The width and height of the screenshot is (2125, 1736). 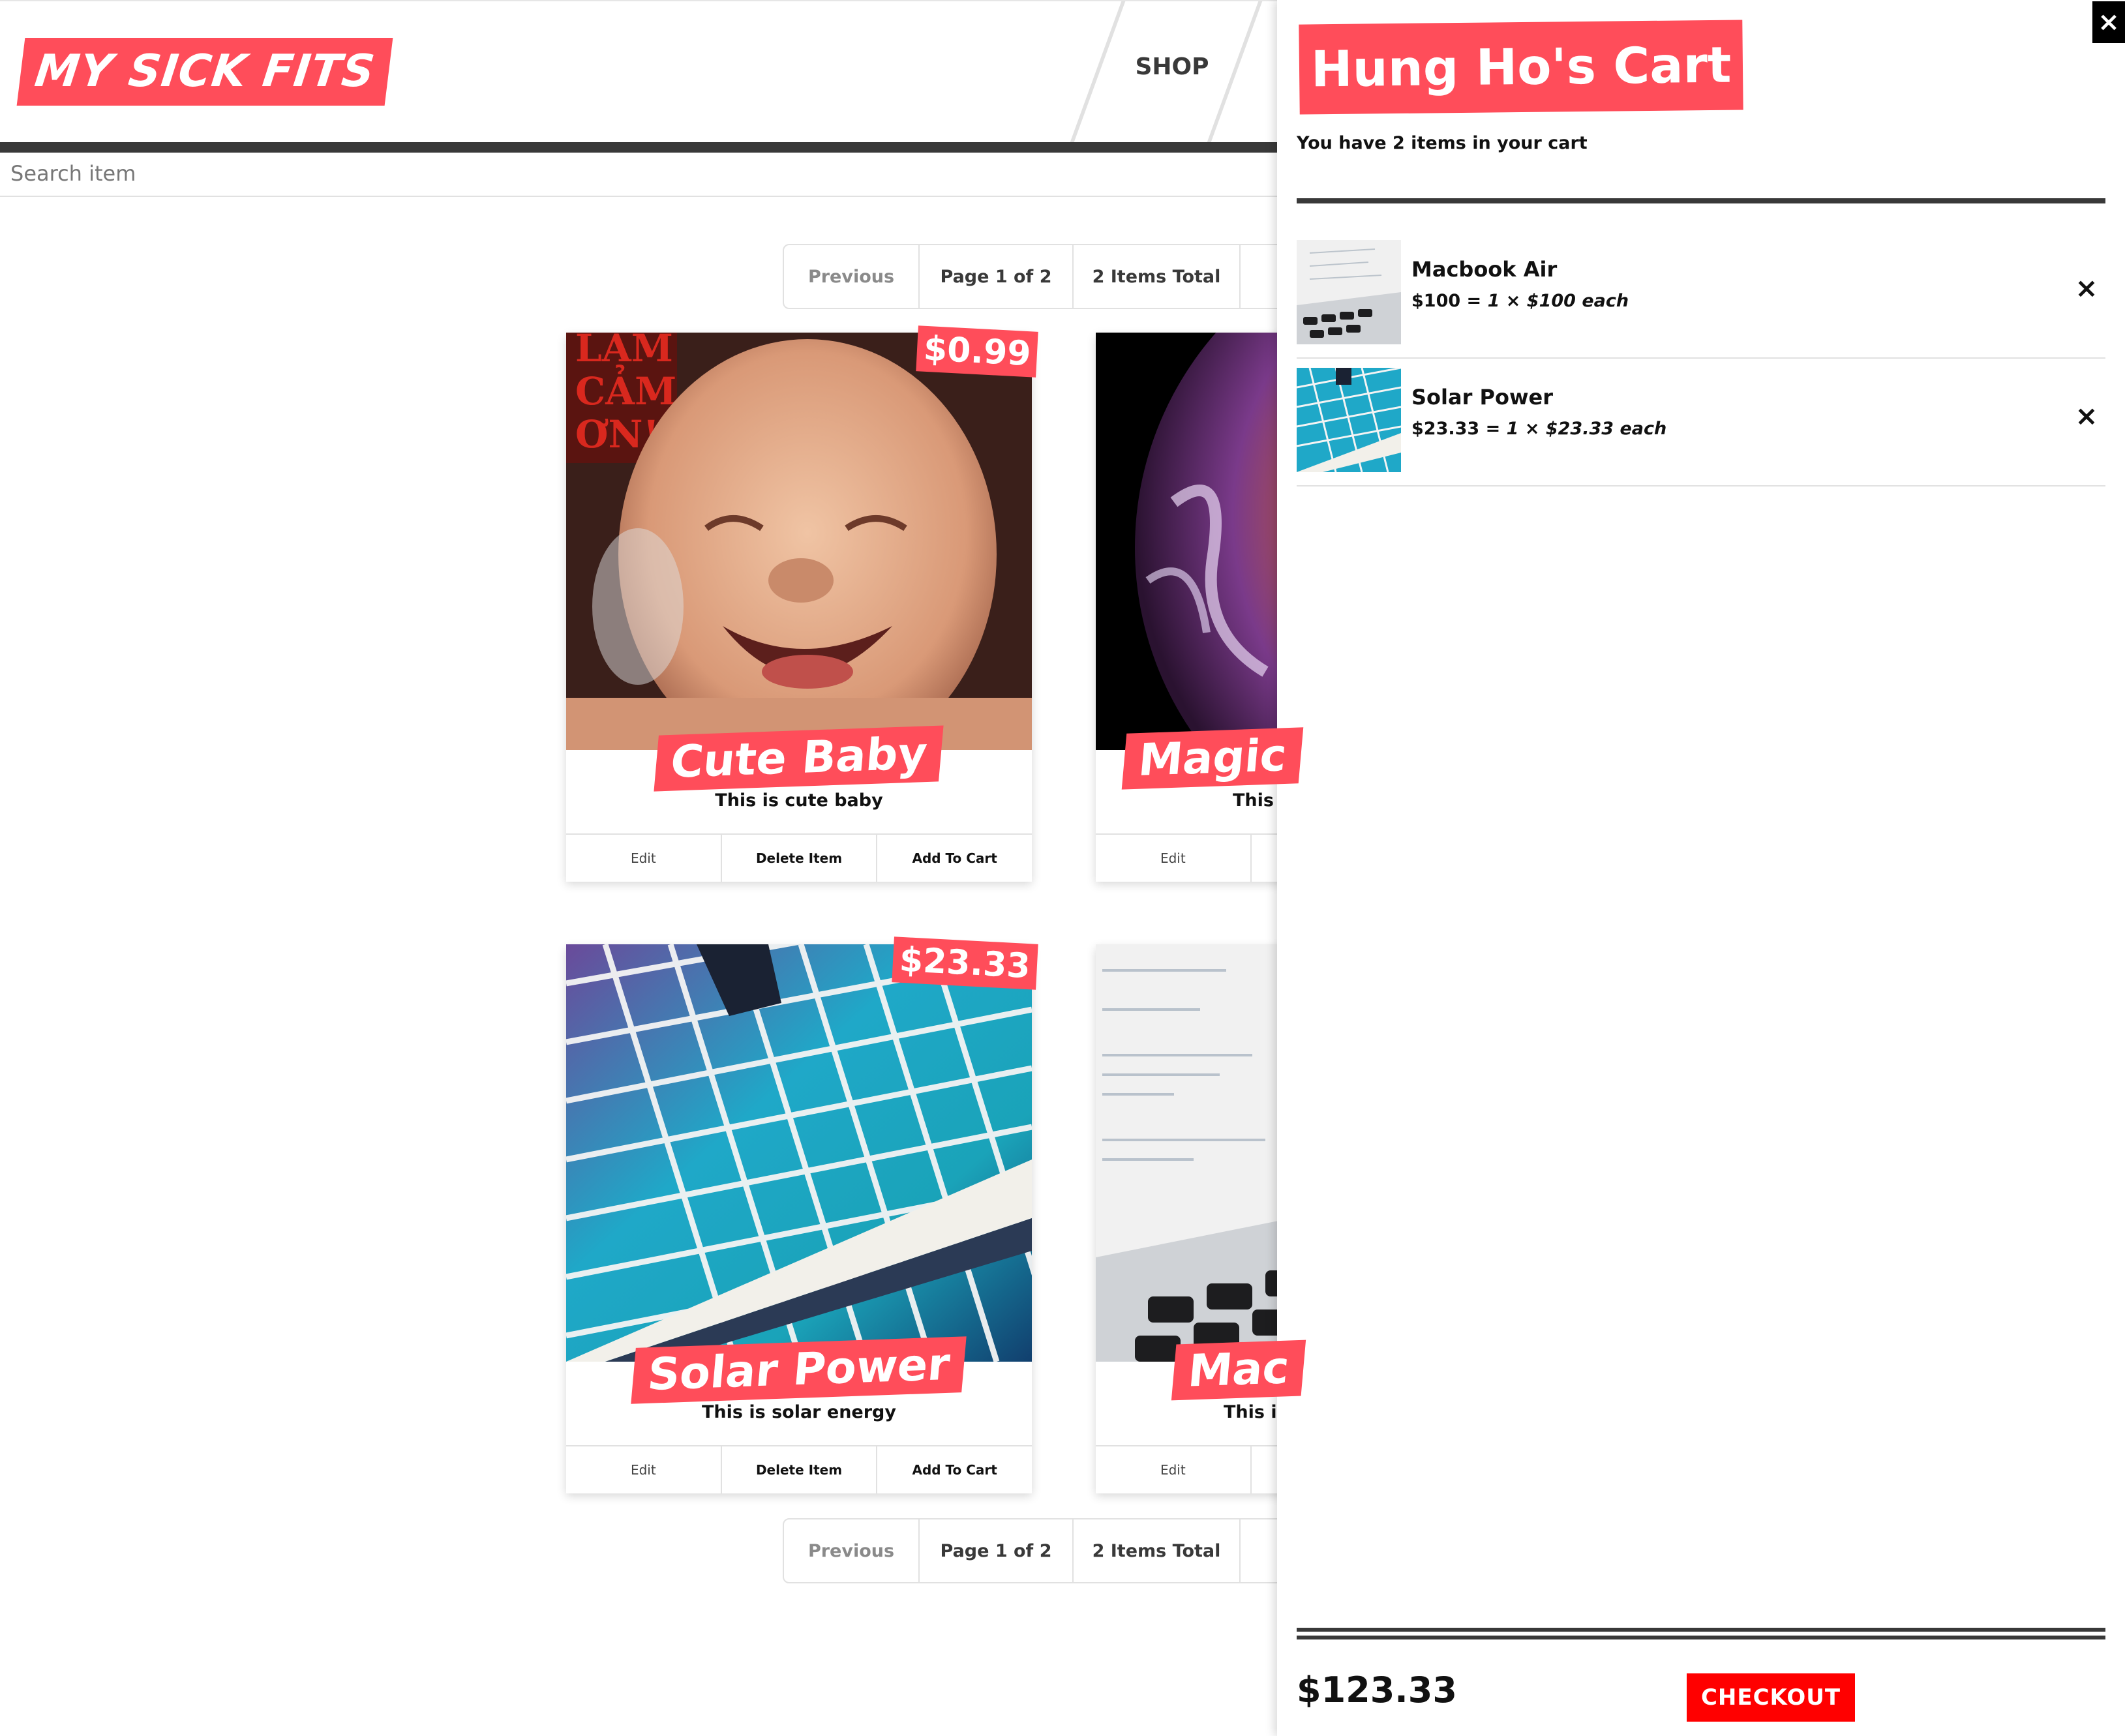 I want to click on search-input, so click(x=620, y=173).